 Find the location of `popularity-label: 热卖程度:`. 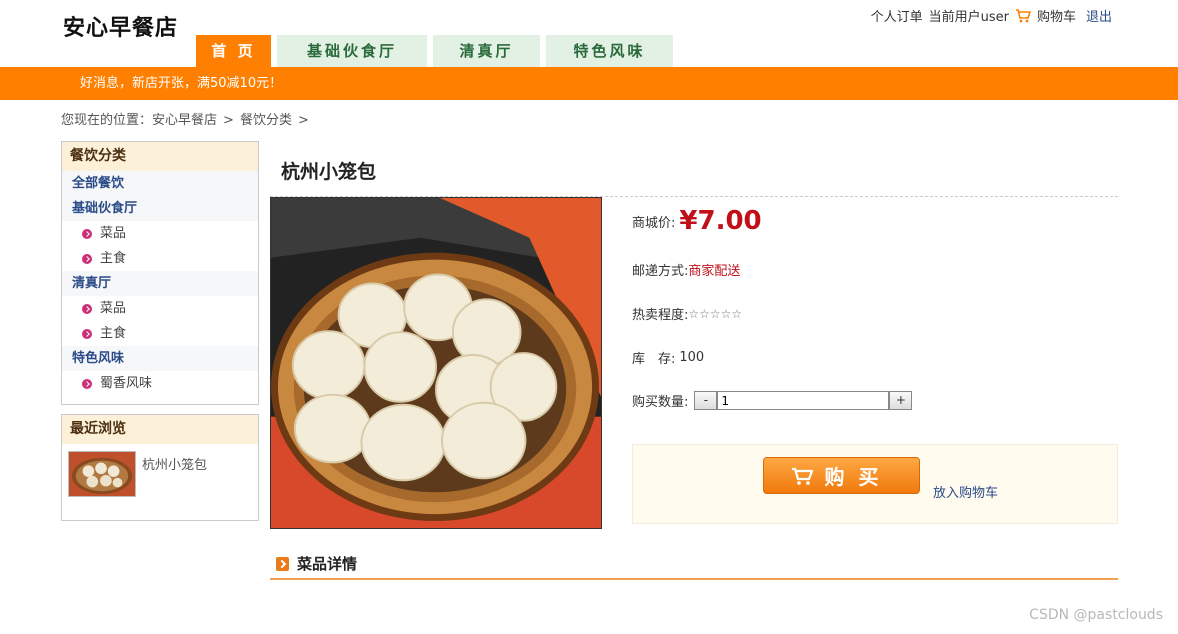

popularity-label: 热卖程度: is located at coordinates (660, 315).